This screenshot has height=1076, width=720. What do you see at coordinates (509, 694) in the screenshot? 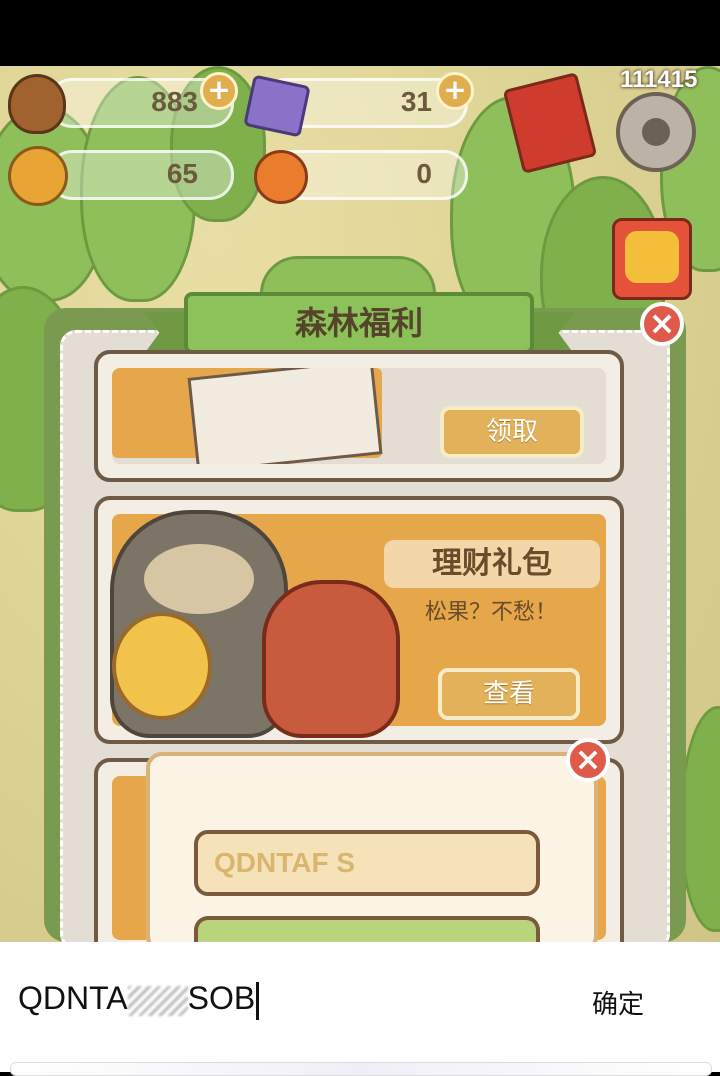
I see `view-button: 查看` at bounding box center [509, 694].